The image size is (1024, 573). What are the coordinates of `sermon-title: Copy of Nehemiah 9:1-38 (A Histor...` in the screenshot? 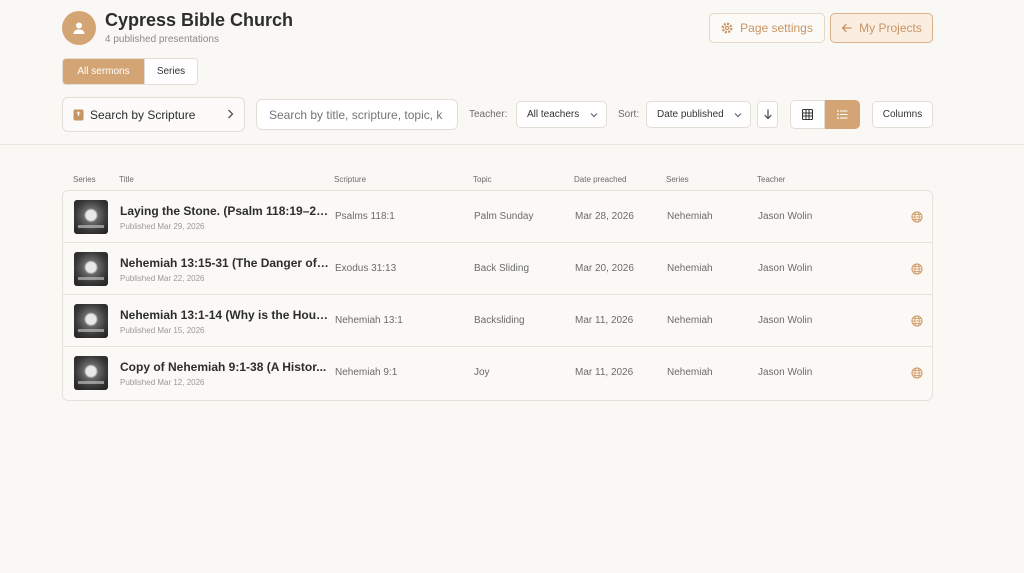 It's located at (225, 367).